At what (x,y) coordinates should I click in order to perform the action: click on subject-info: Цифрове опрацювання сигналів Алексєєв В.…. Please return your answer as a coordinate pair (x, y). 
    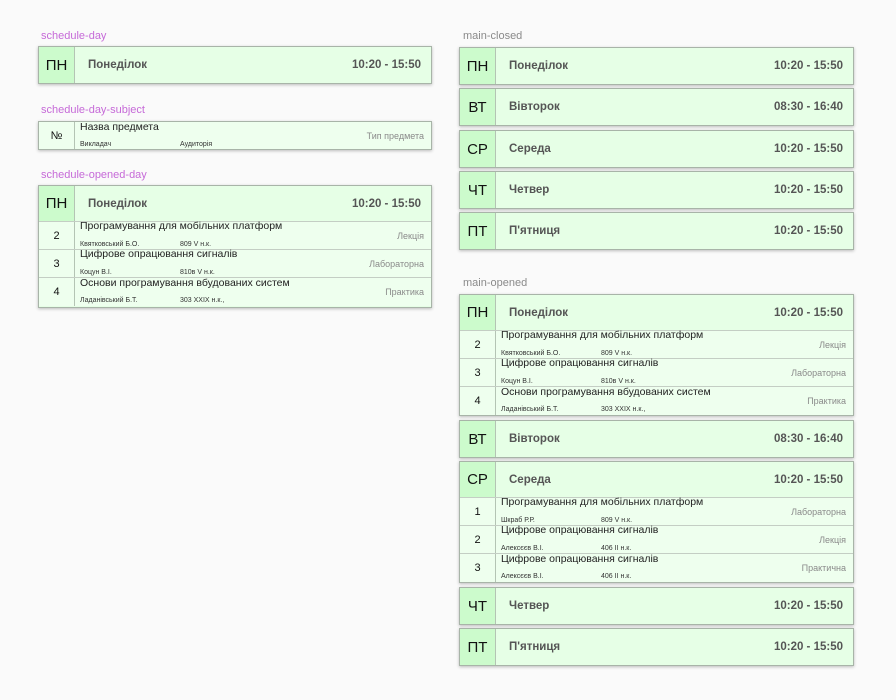
    Looking at the image, I should click on (657, 539).